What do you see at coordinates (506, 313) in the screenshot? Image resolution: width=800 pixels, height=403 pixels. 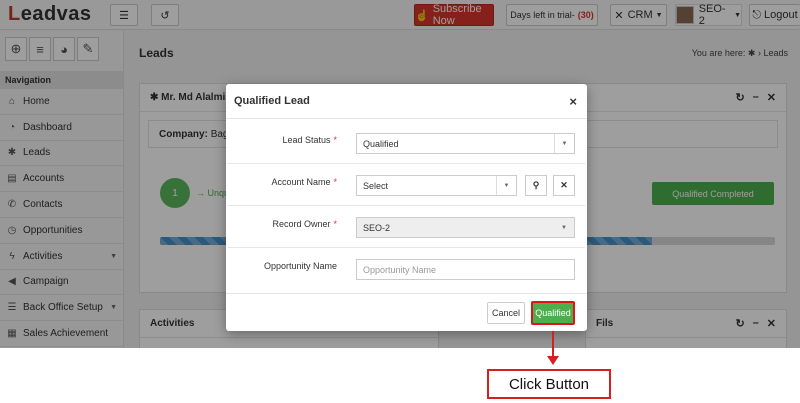 I see `cancel-button: Cancel` at bounding box center [506, 313].